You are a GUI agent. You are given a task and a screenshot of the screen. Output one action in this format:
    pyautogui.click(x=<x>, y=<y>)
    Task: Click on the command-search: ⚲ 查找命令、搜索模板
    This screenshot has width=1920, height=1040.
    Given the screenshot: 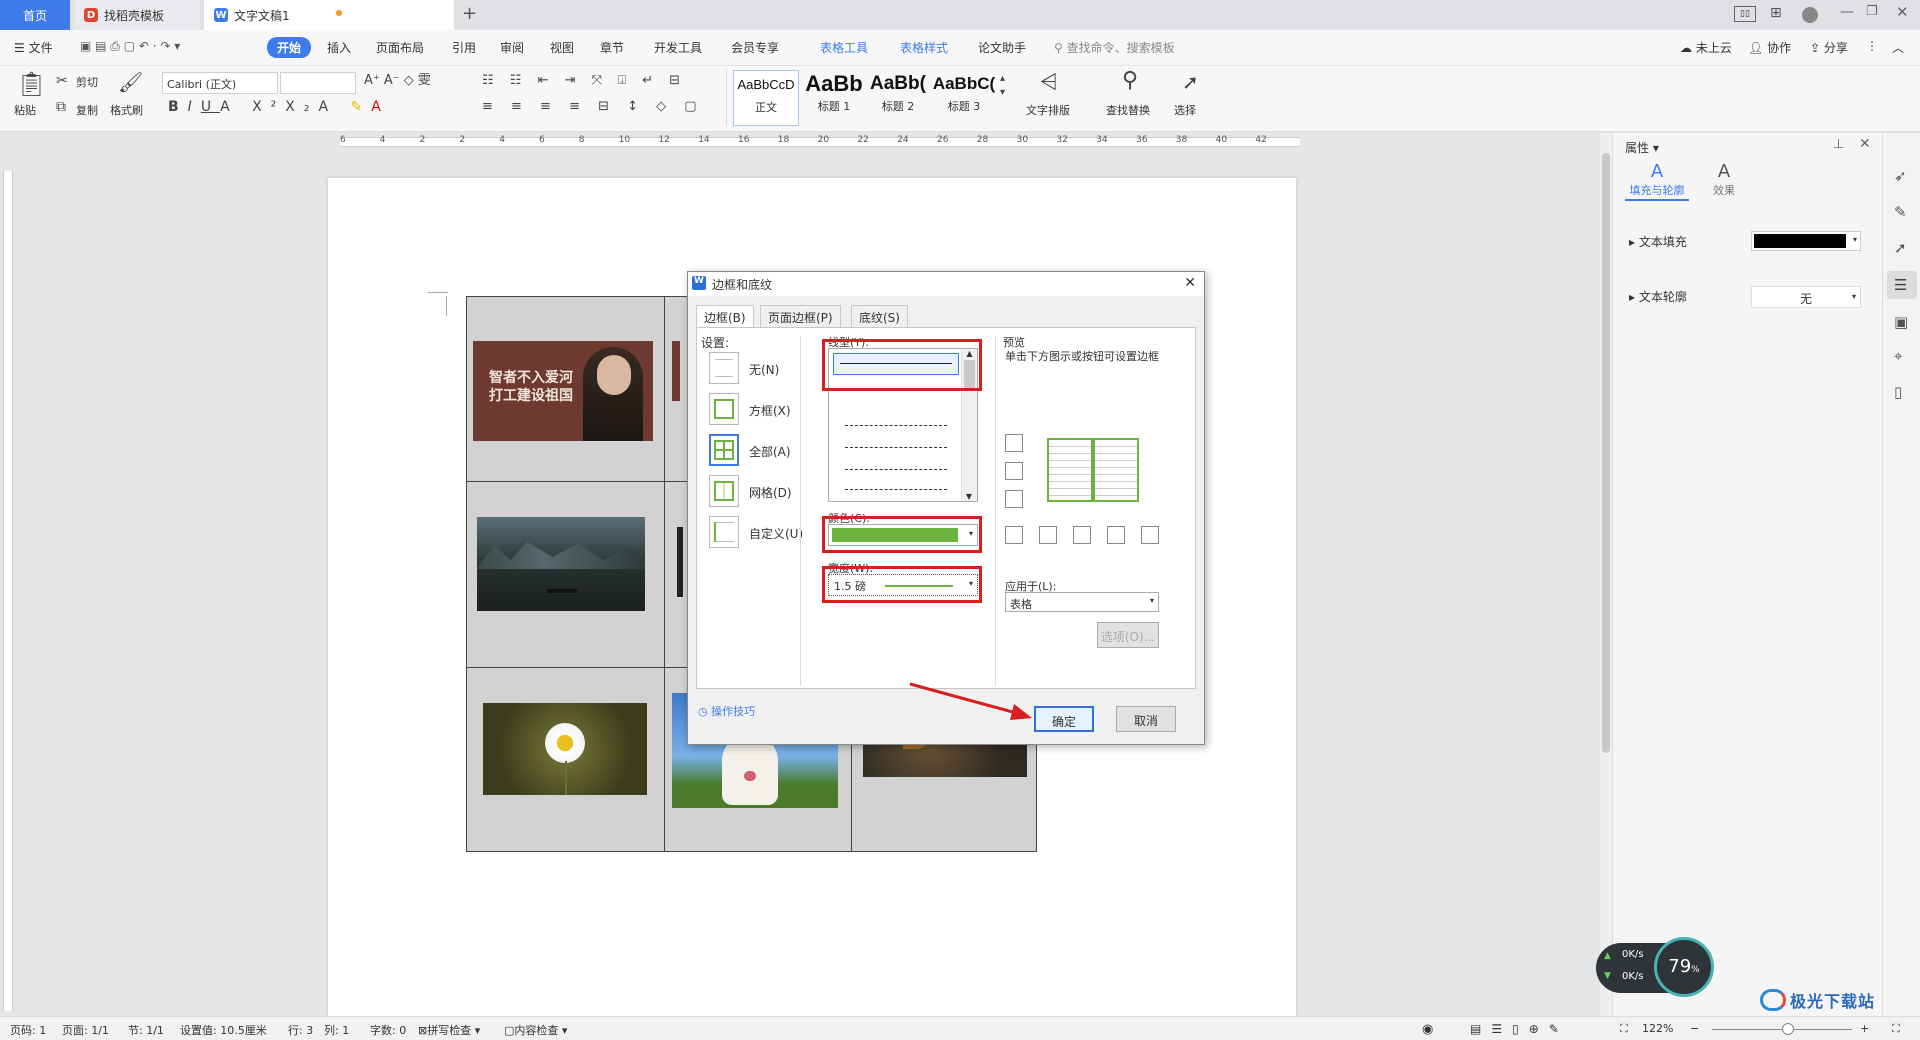 What is the action you would take?
    pyautogui.click(x=1114, y=47)
    